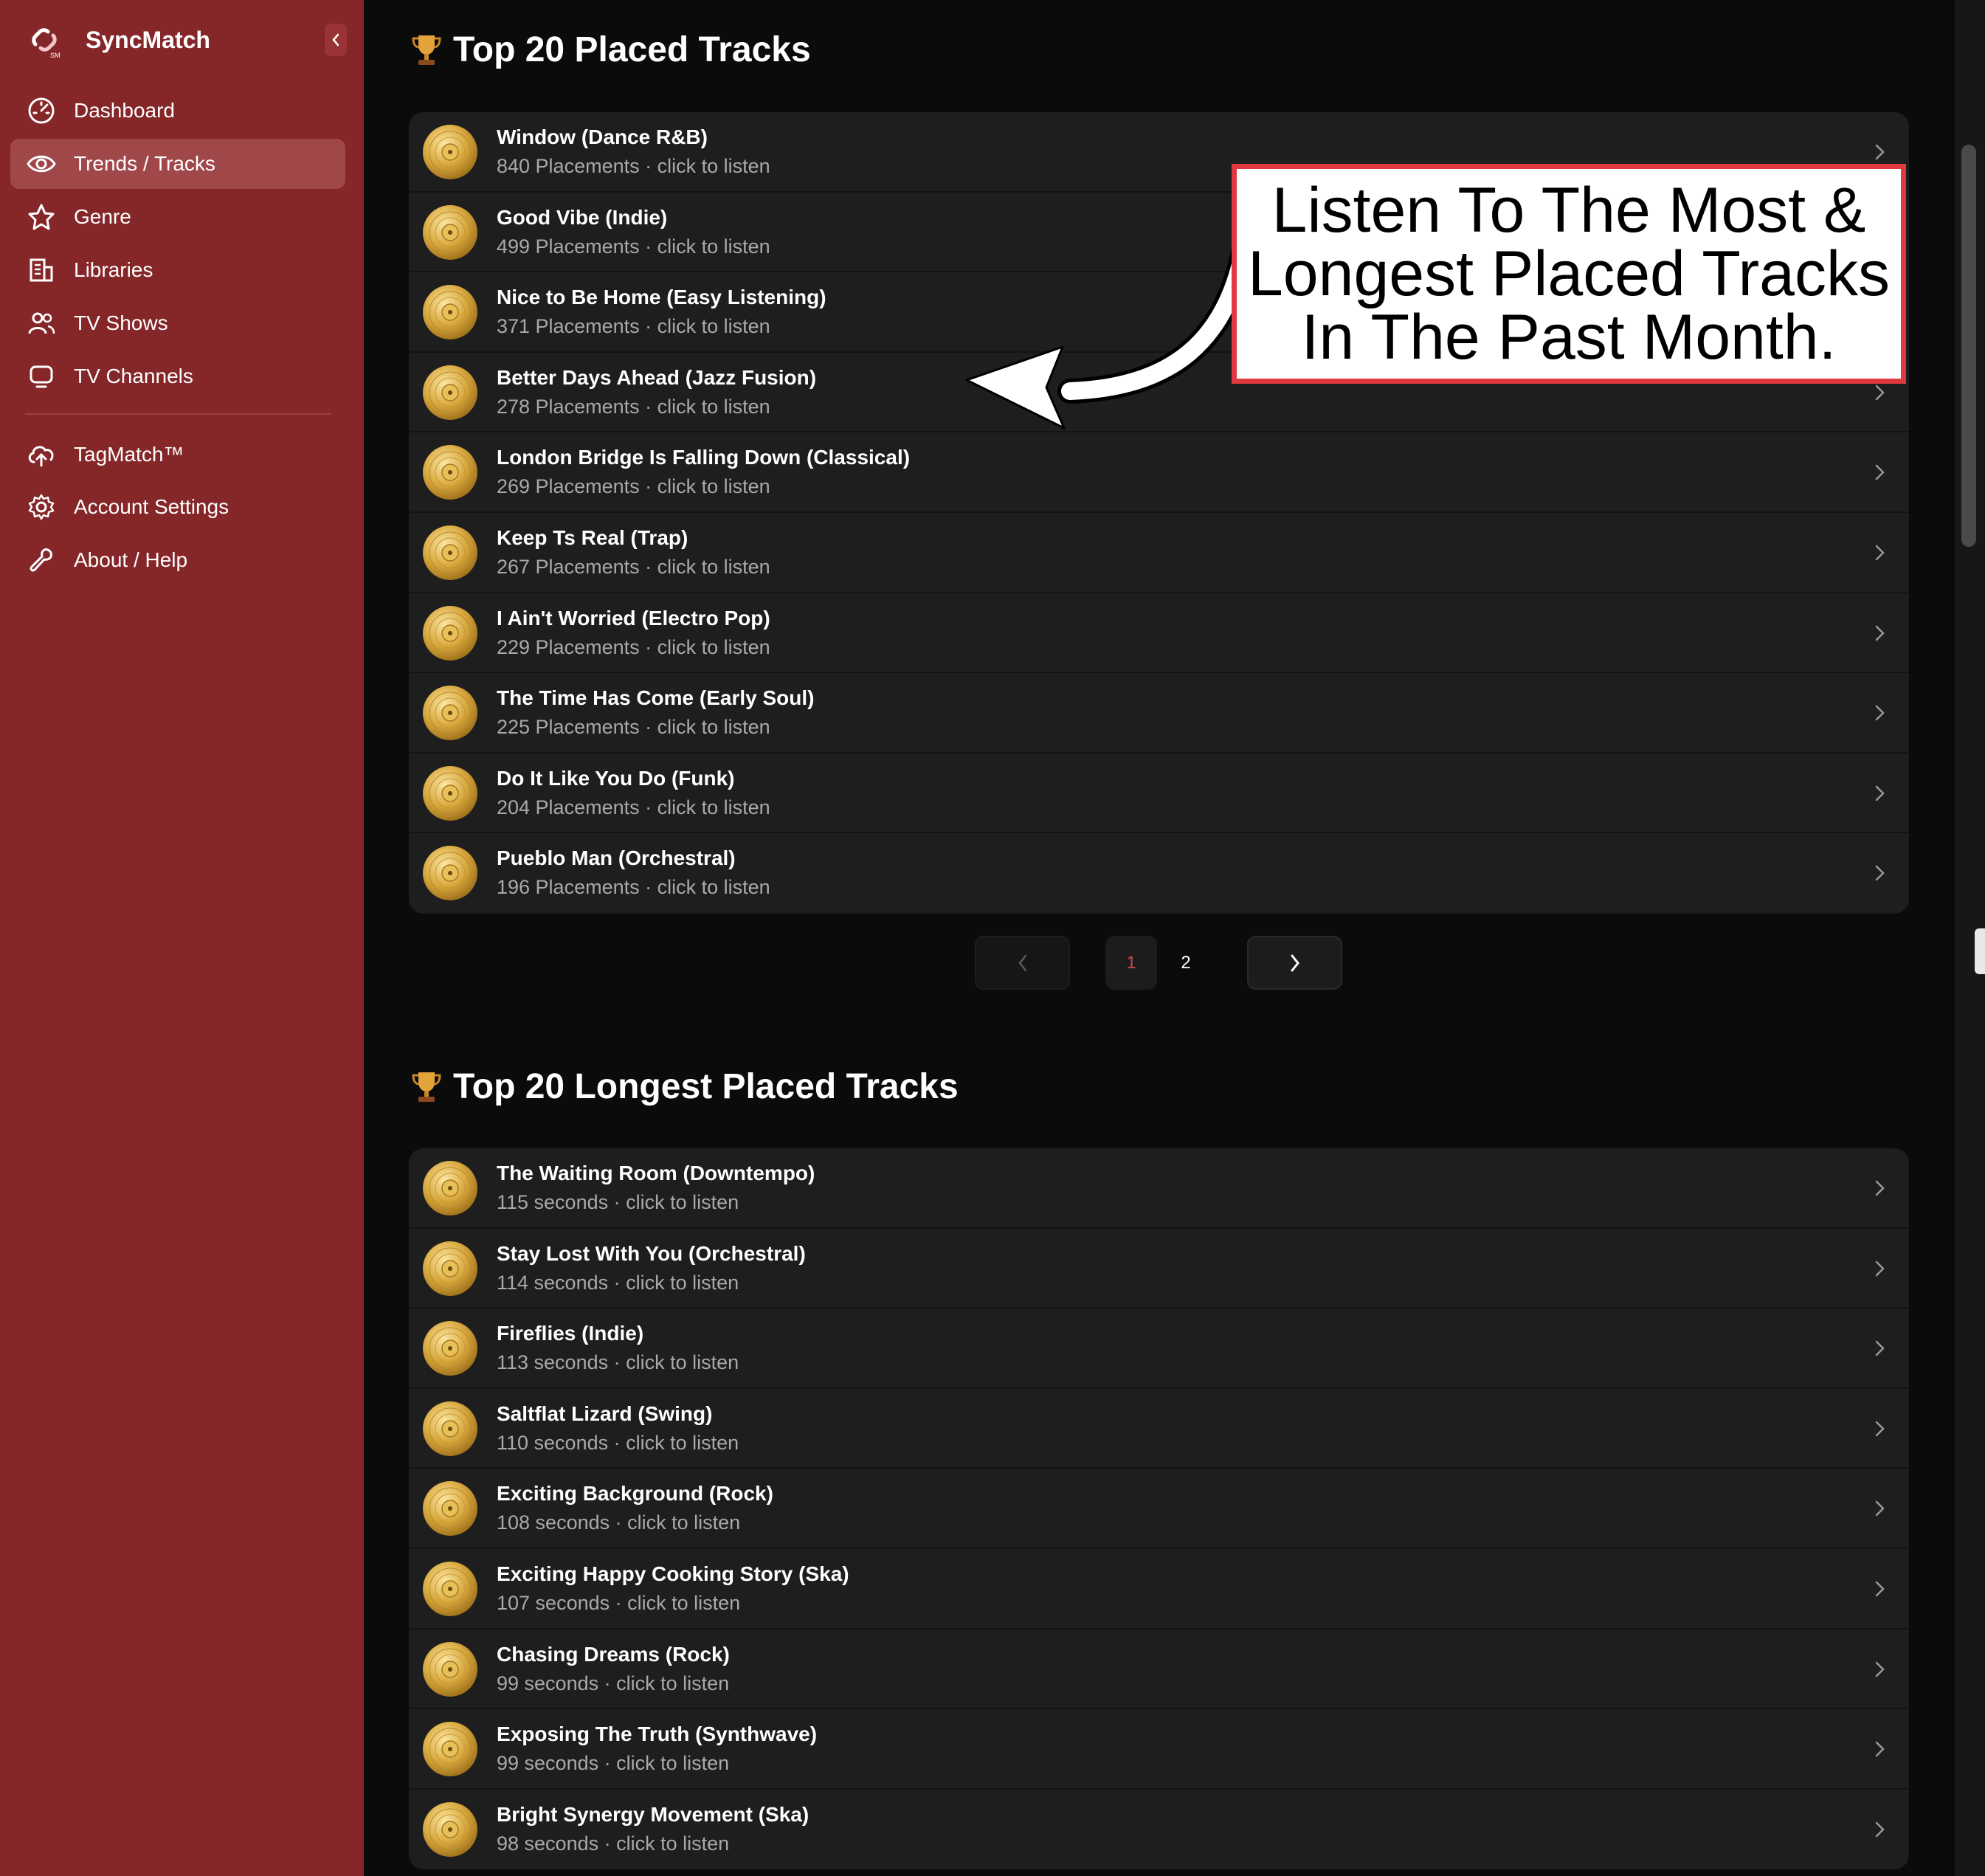  I want to click on track-meta: 229 Placements · click to listen, so click(633, 646).